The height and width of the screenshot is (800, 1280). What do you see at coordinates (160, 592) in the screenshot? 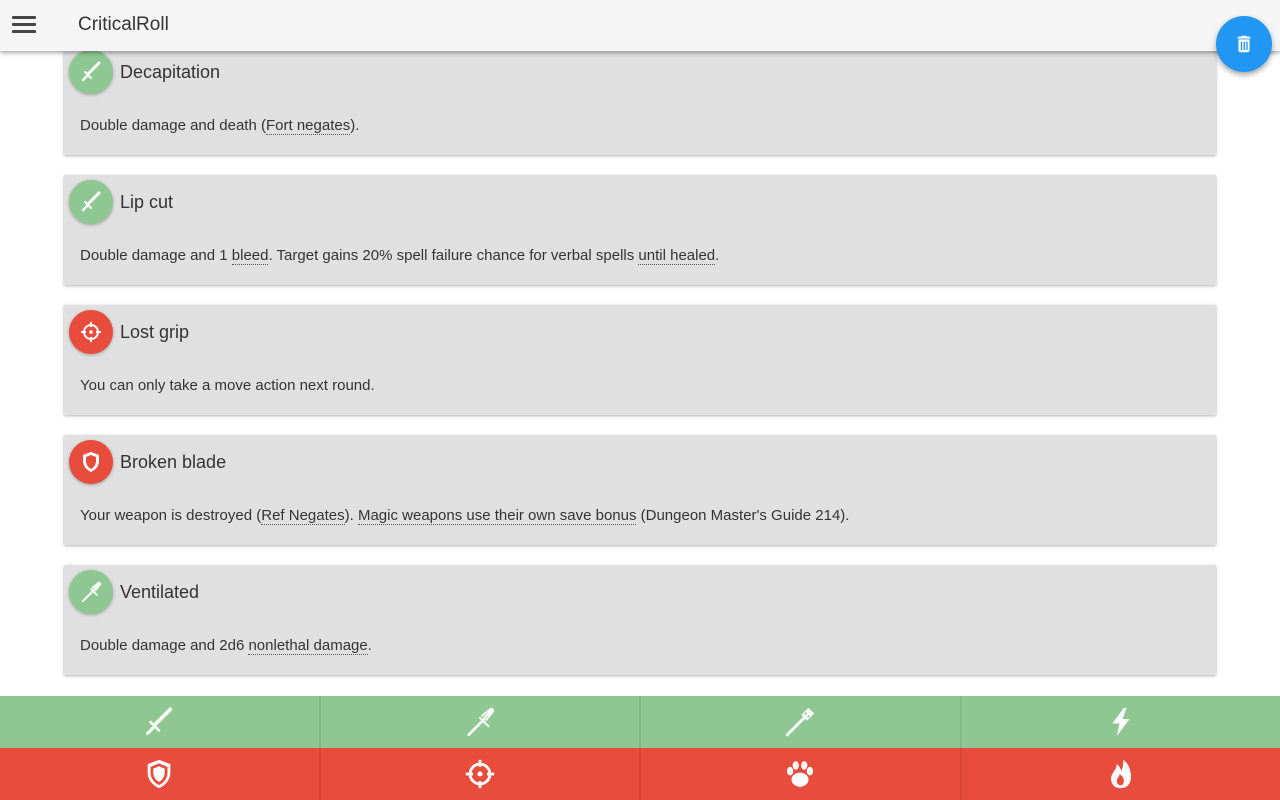
I see `card-title: Ventilated` at bounding box center [160, 592].